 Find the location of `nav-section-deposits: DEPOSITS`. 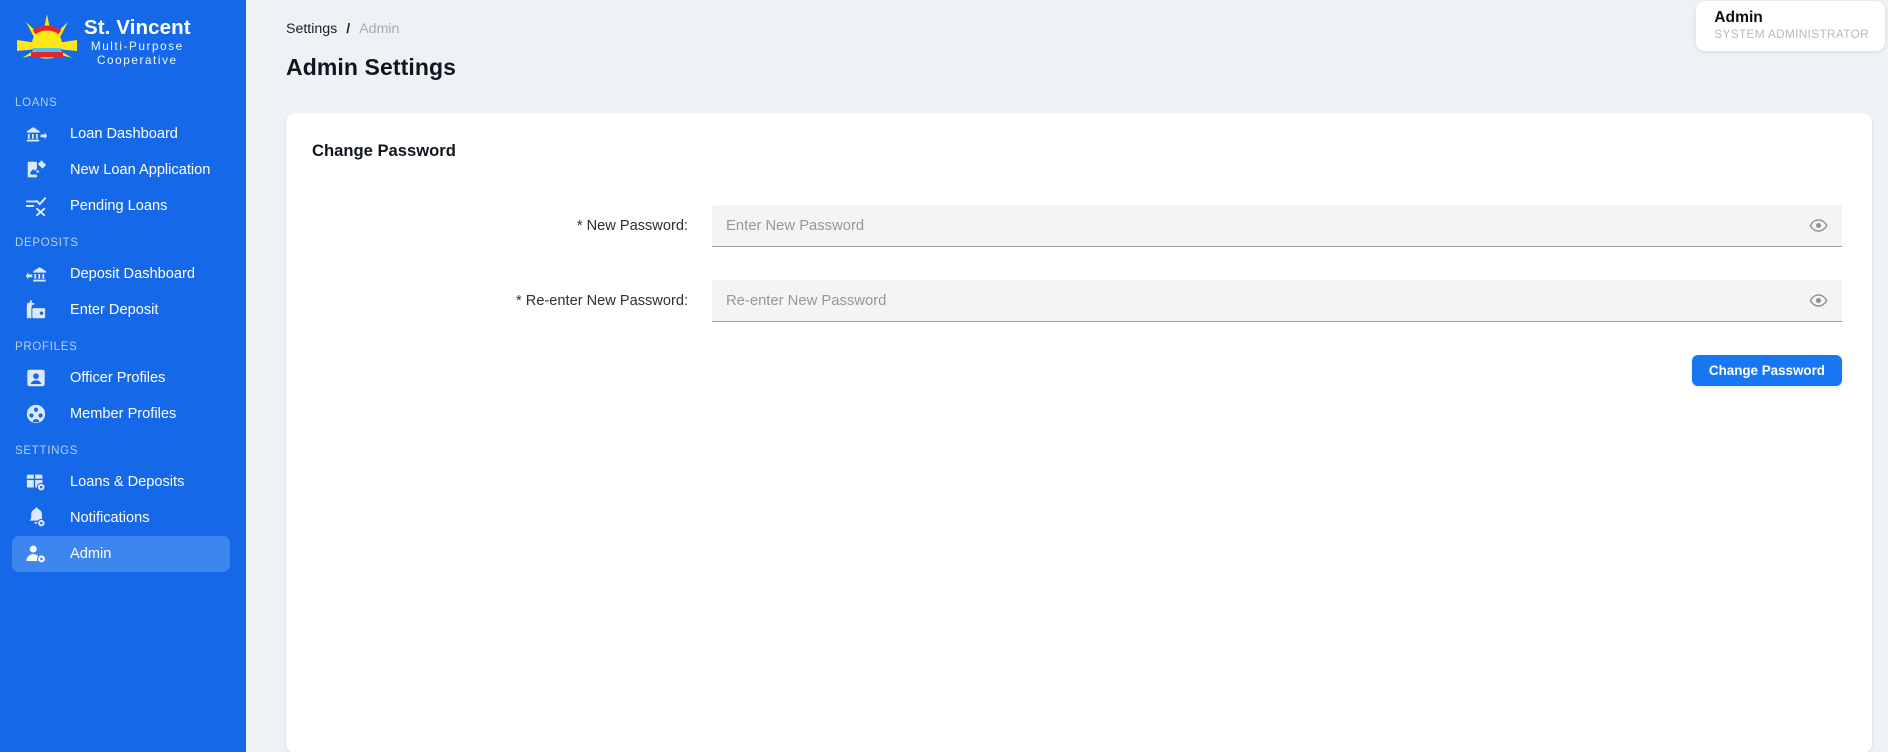

nav-section-deposits: DEPOSITS is located at coordinates (47, 243).